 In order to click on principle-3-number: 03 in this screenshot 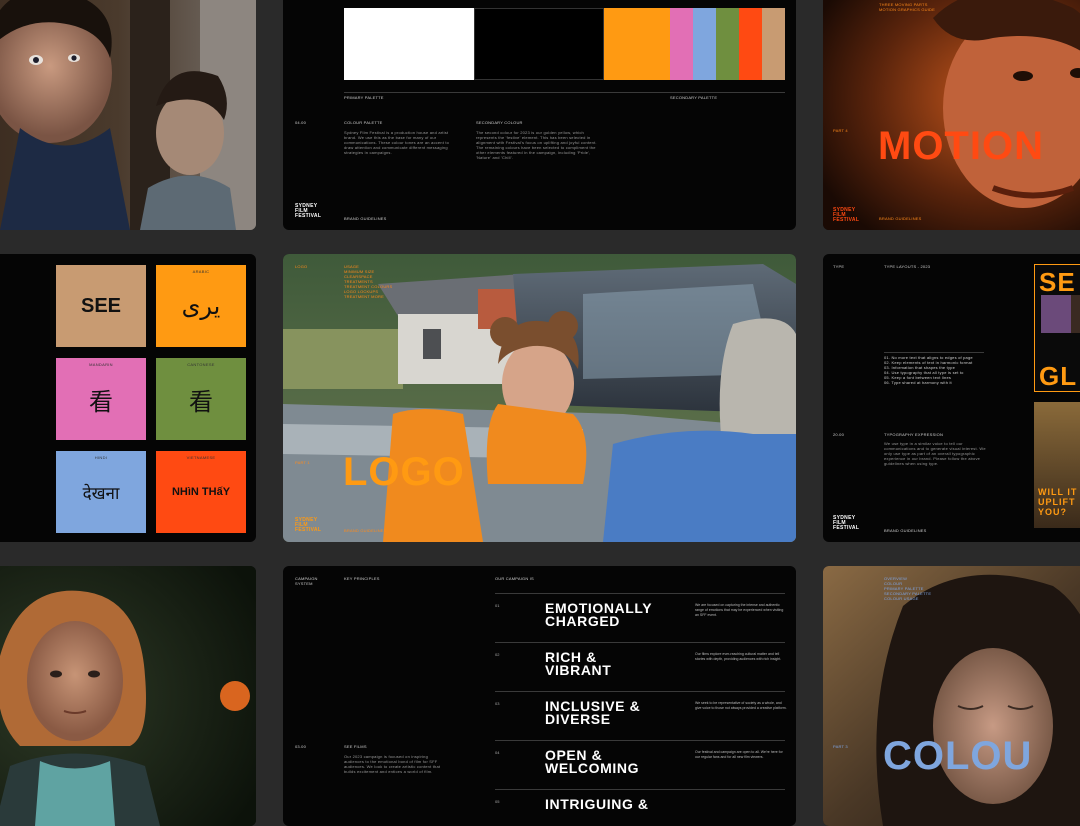, I will do `click(497, 703)`.